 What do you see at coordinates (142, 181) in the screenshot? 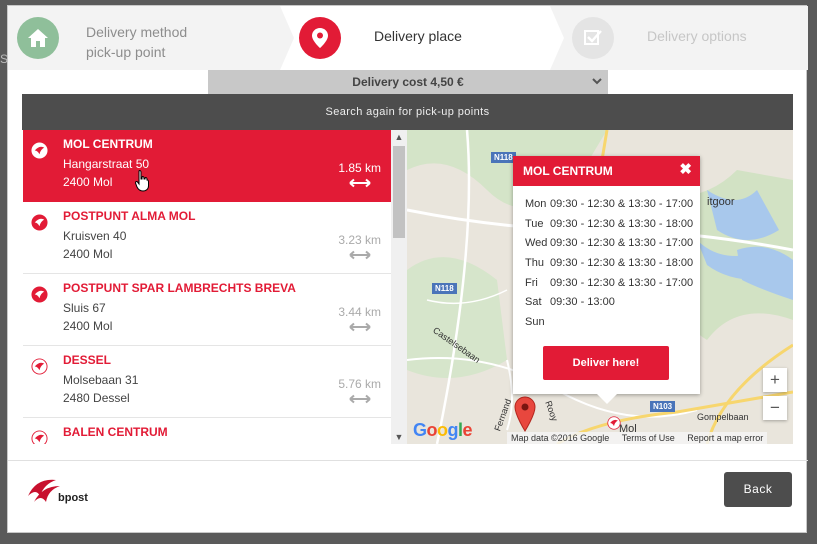
I see `hand-cursor-icon` at bounding box center [142, 181].